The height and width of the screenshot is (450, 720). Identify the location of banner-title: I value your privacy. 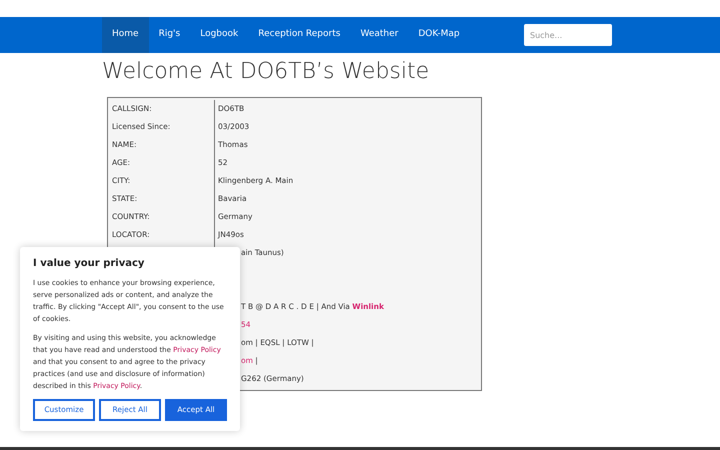
(89, 264).